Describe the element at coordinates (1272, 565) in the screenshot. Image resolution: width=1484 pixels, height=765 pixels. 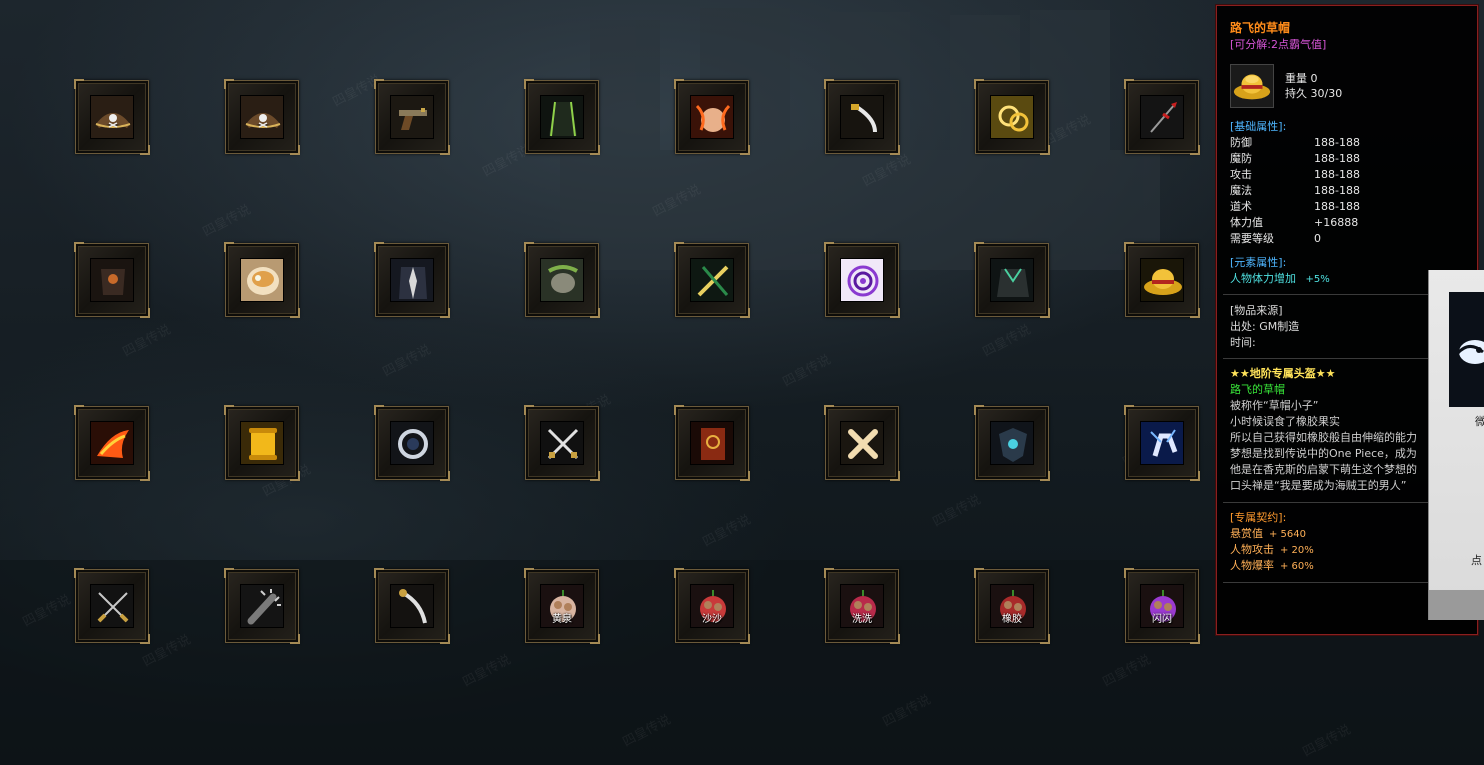
I see `contract-row: 人物爆率 + 60%` at that location.